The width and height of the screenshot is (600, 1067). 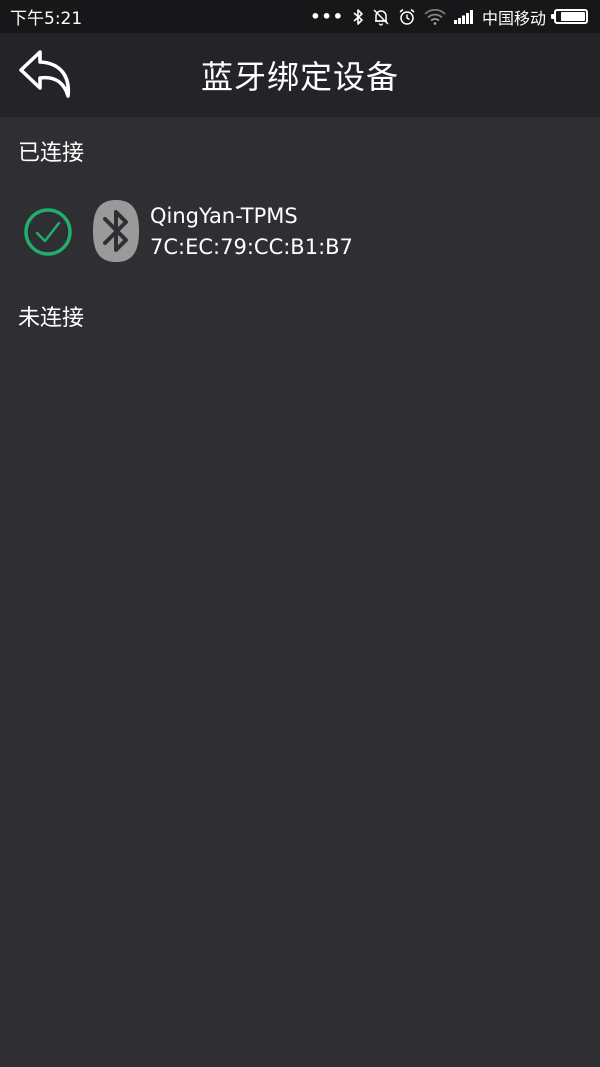 I want to click on device-name: QingYan-TPMS, so click(x=224, y=216).